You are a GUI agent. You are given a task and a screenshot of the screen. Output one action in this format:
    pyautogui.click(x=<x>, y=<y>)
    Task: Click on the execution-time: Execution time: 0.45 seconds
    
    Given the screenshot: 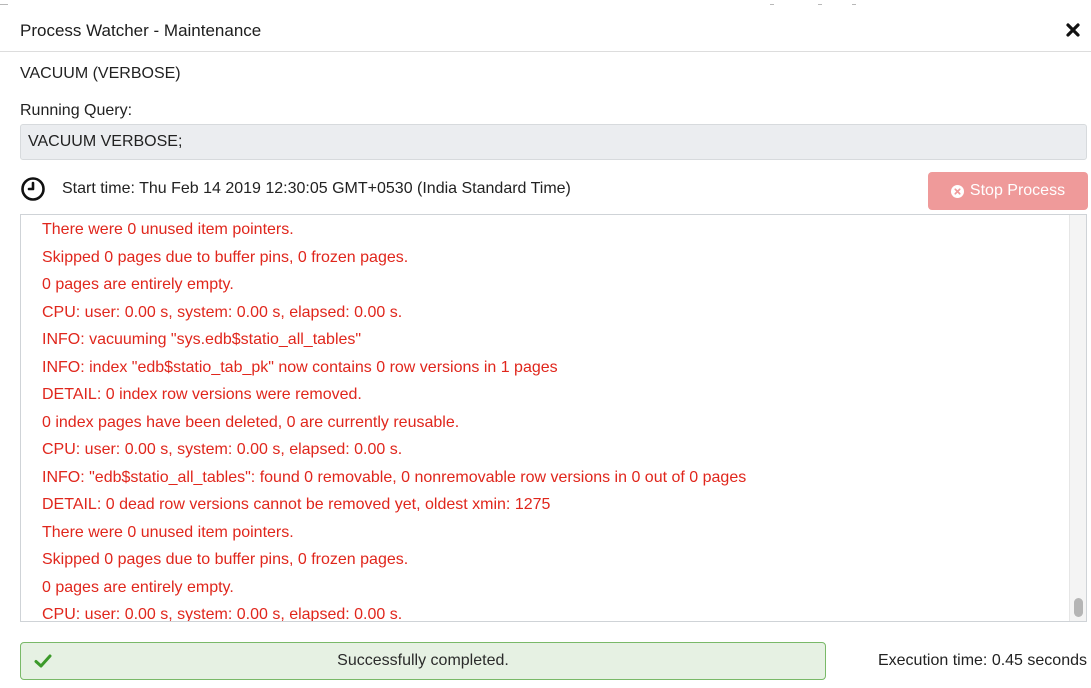 What is the action you would take?
    pyautogui.click(x=982, y=660)
    